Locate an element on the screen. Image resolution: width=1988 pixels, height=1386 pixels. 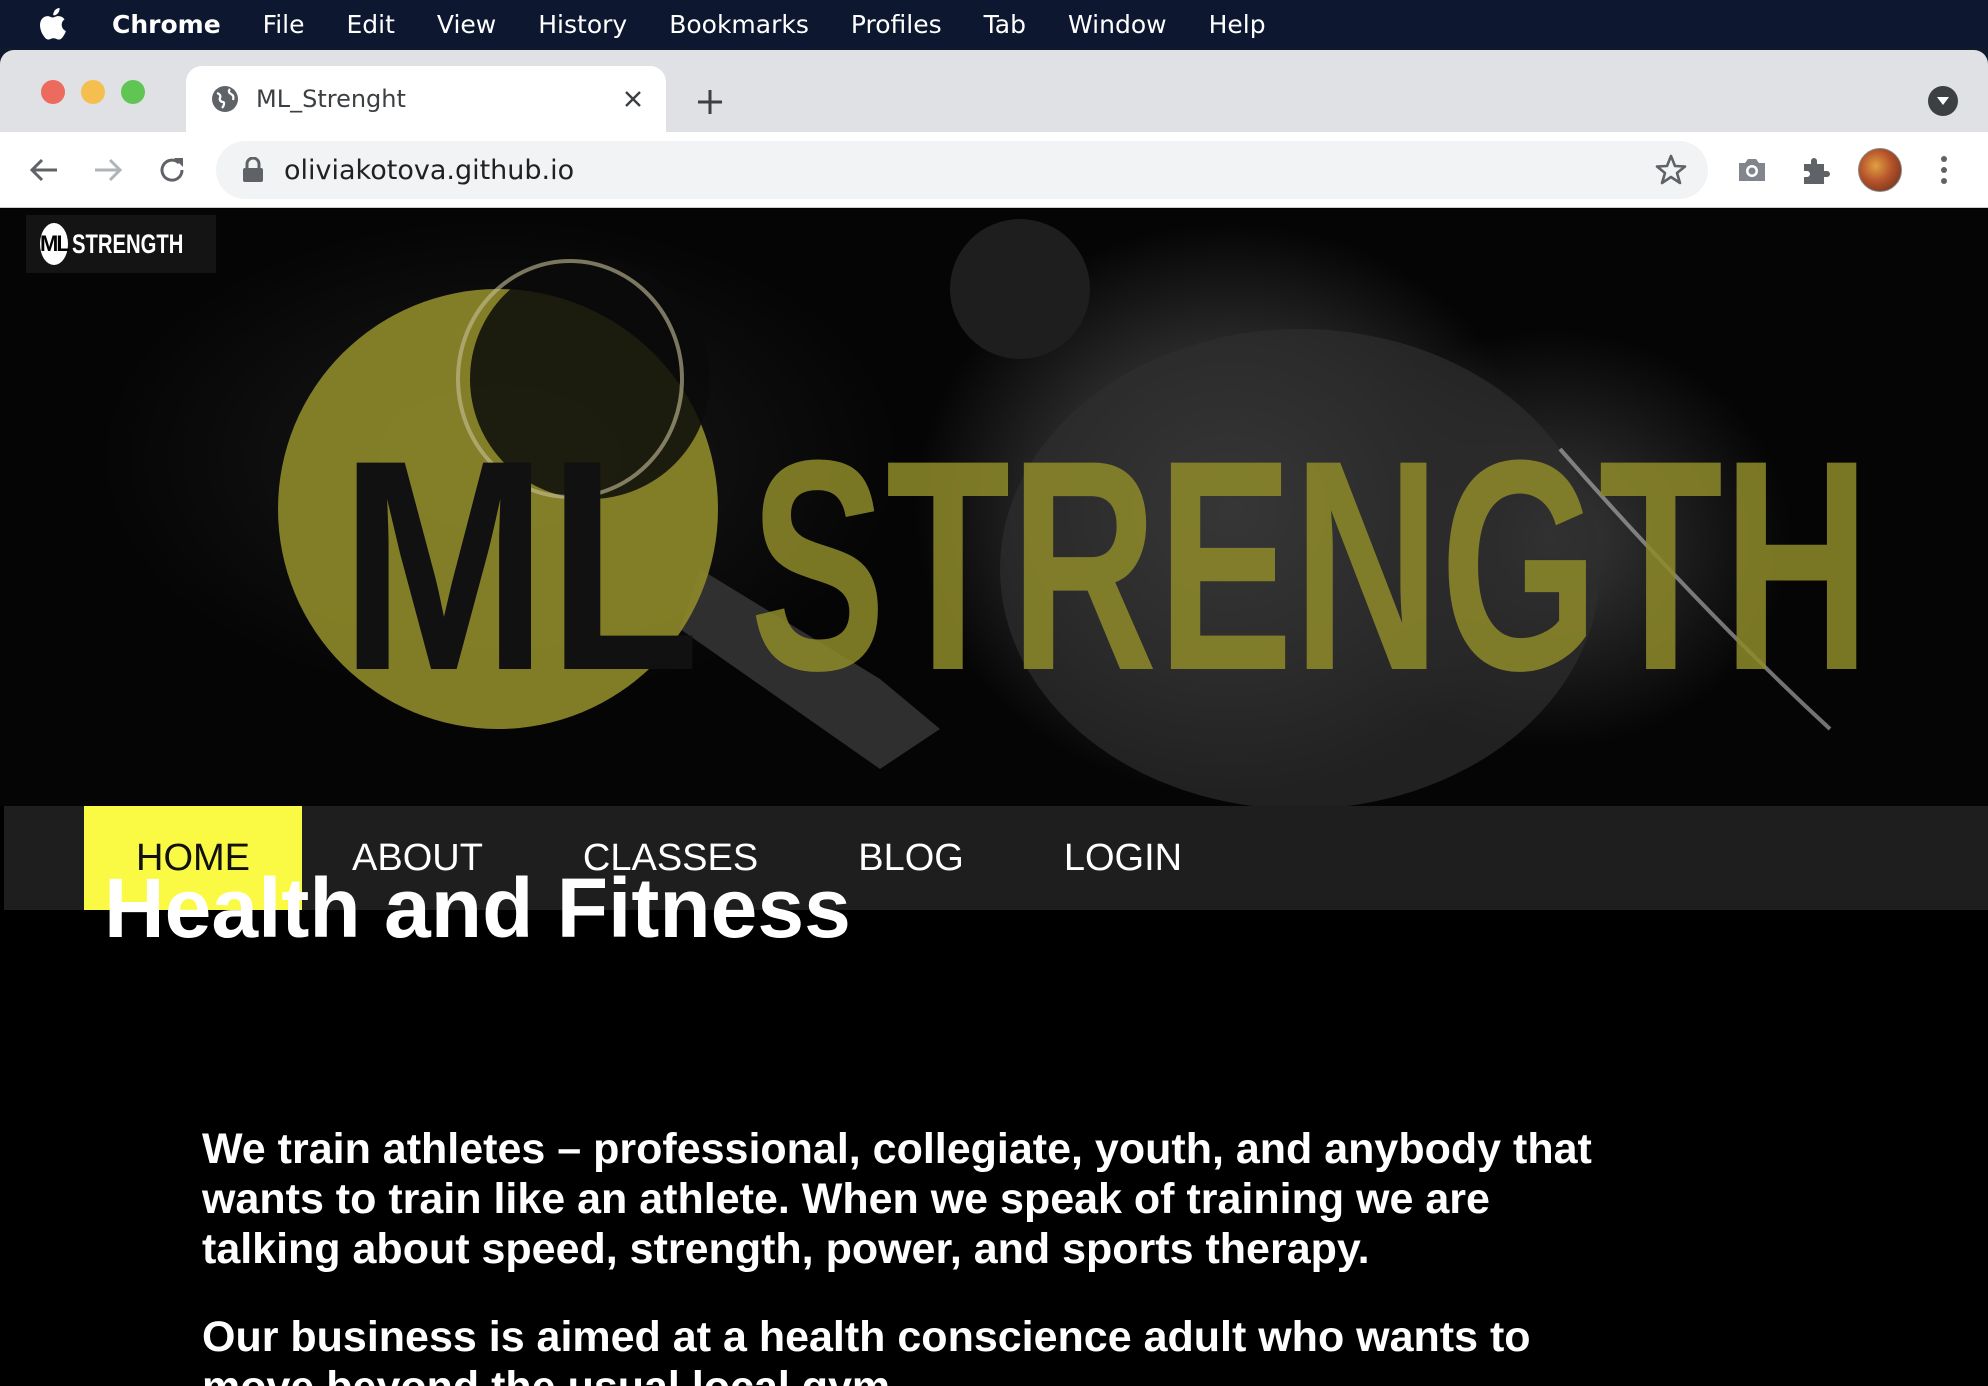
menu-tab: Tab is located at coordinates (1005, 24).